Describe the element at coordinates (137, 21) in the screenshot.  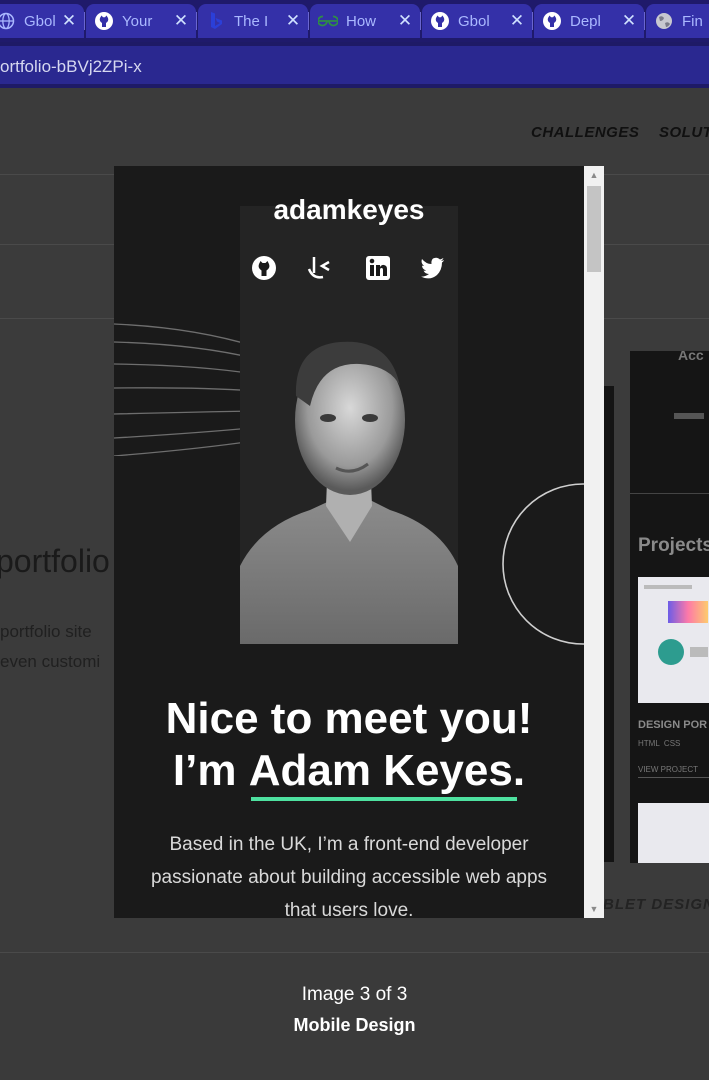
I see `tab-label: Your` at that location.